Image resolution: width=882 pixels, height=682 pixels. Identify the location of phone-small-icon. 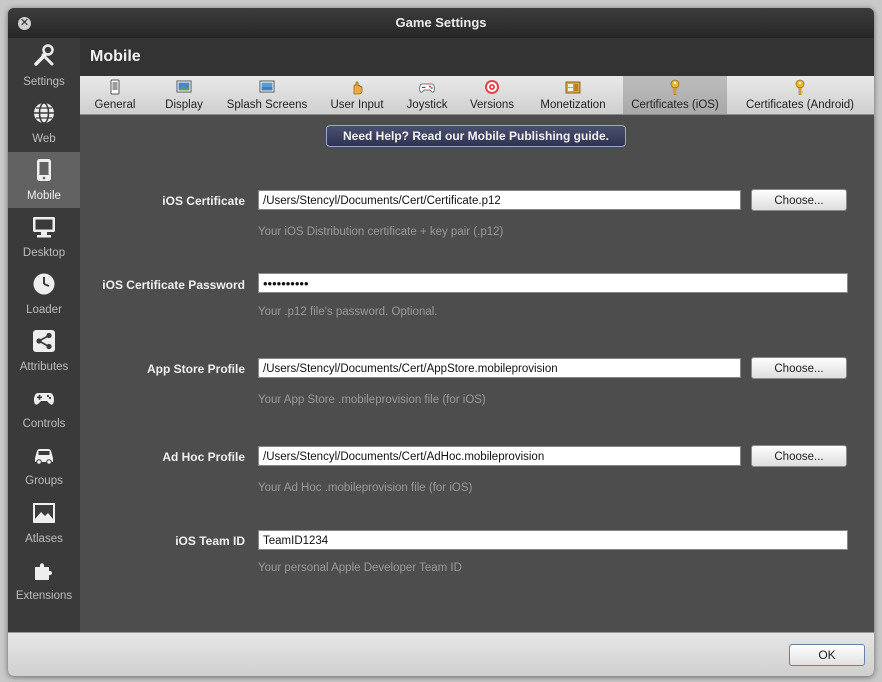
(115, 87).